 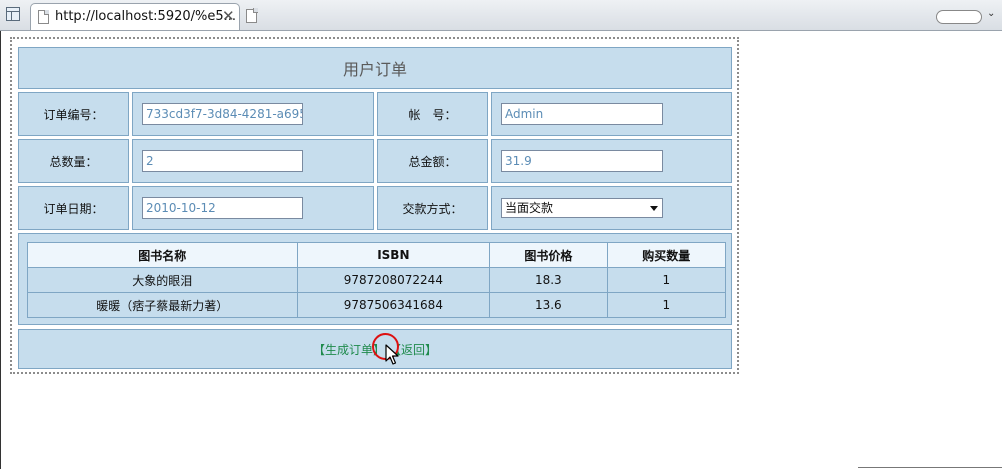 What do you see at coordinates (432, 161) in the screenshot?
I see `total-amount-label: 总金额：` at bounding box center [432, 161].